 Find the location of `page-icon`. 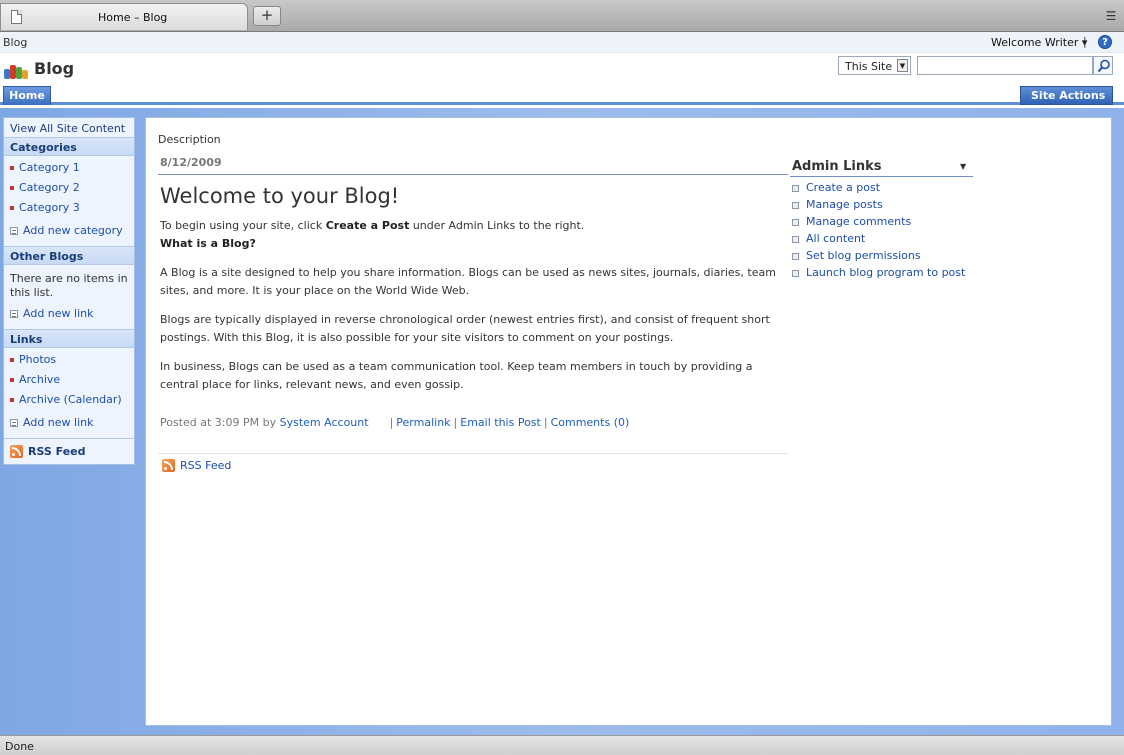

page-icon is located at coordinates (16, 17).